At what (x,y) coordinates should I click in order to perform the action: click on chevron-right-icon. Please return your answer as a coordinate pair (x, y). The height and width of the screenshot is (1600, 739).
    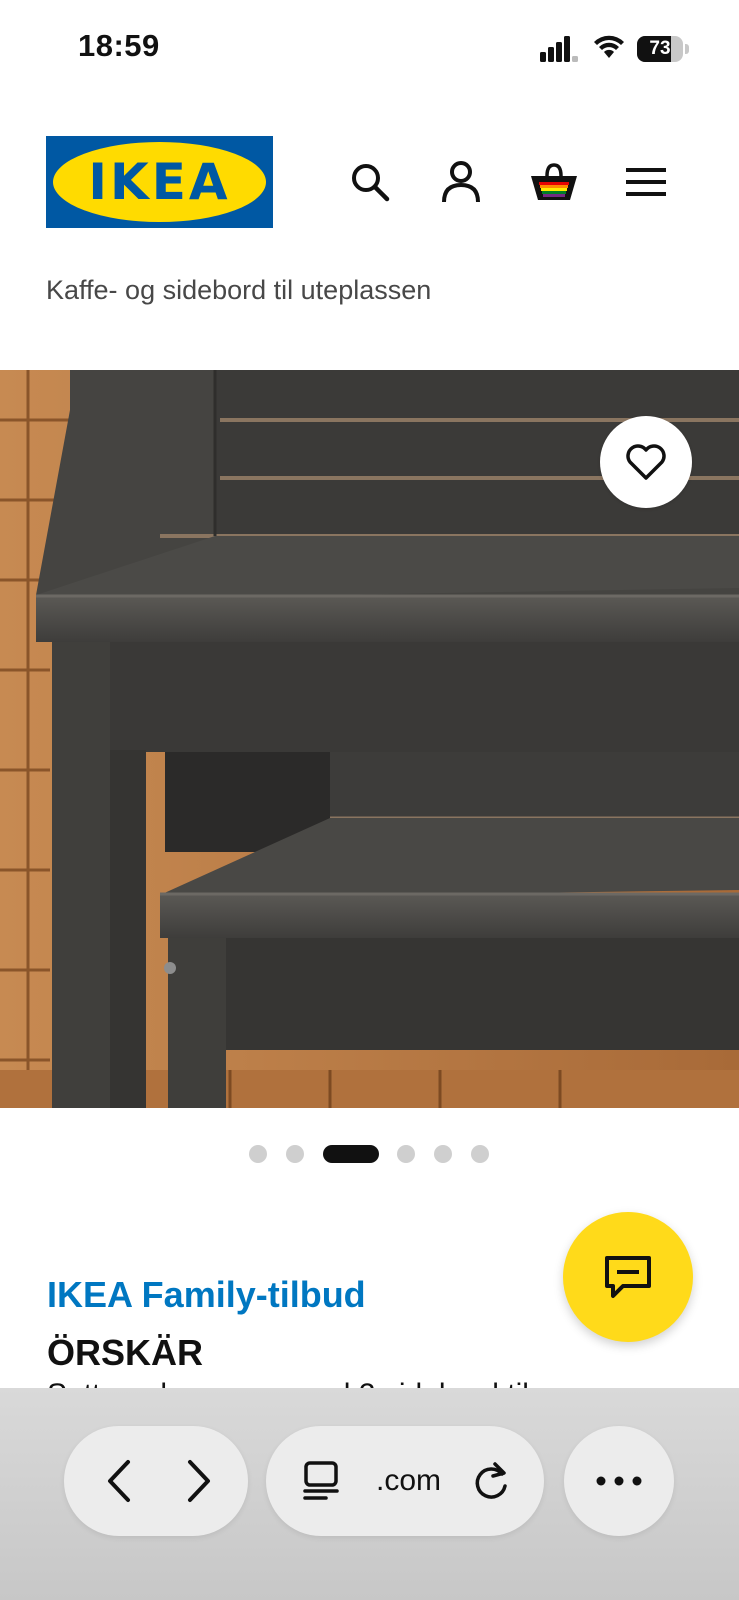
    Looking at the image, I should click on (199, 1481).